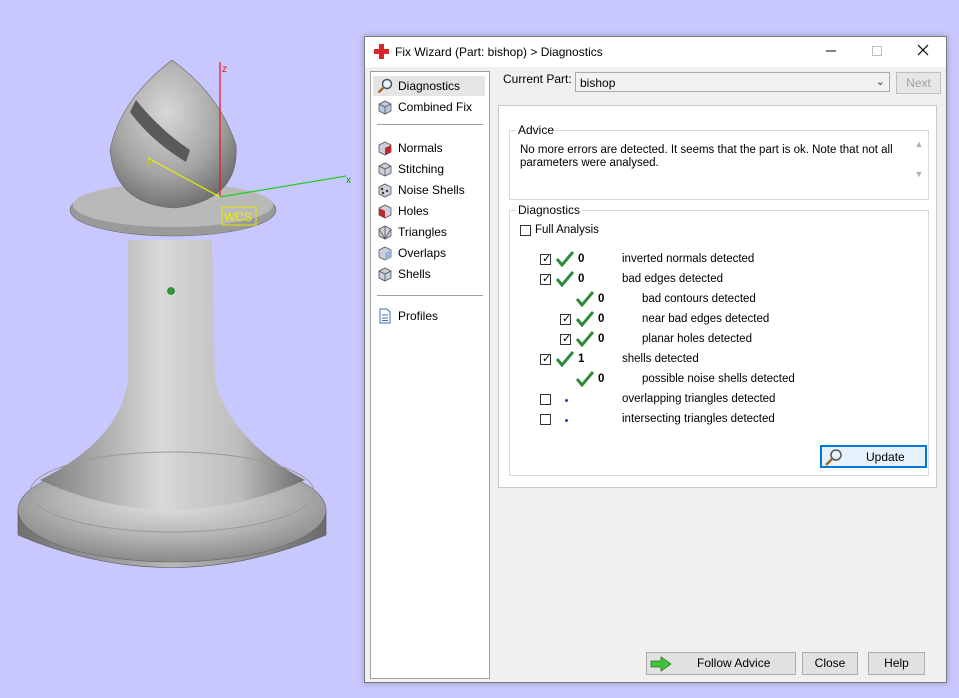 This screenshot has width=959, height=698. What do you see at coordinates (381, 51) in the screenshot?
I see `fix-wizard-cross-icon` at bounding box center [381, 51].